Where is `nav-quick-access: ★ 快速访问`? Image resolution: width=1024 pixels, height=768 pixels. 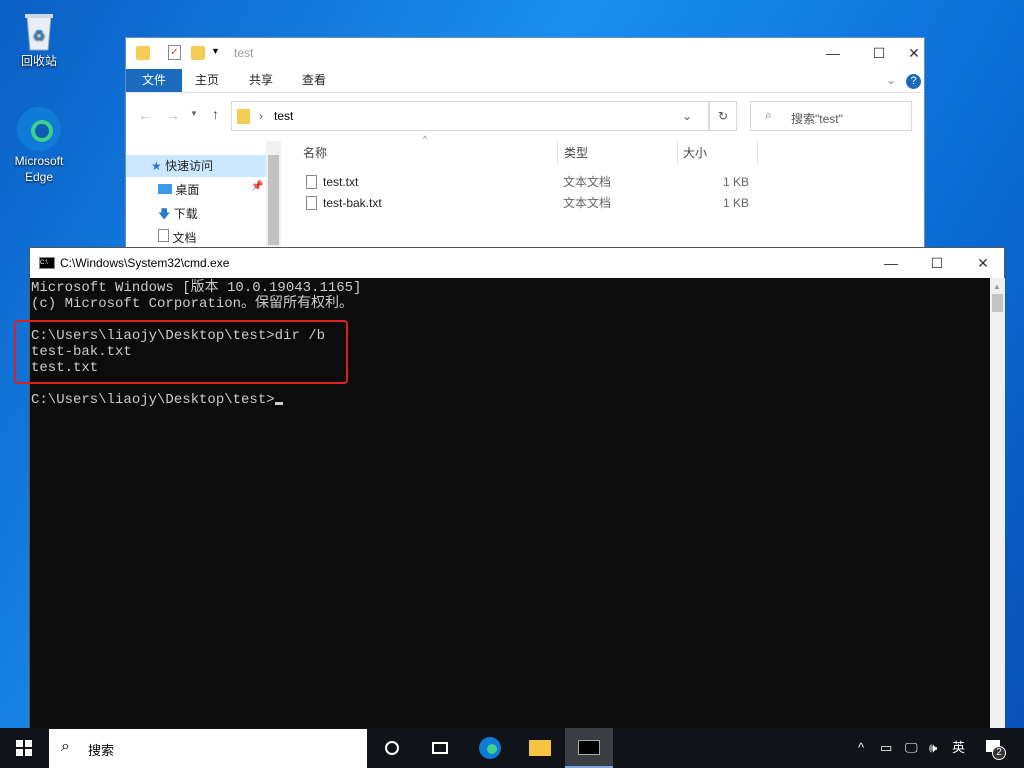
nav-quick-access: ★ 快速访问 is located at coordinates (196, 166).